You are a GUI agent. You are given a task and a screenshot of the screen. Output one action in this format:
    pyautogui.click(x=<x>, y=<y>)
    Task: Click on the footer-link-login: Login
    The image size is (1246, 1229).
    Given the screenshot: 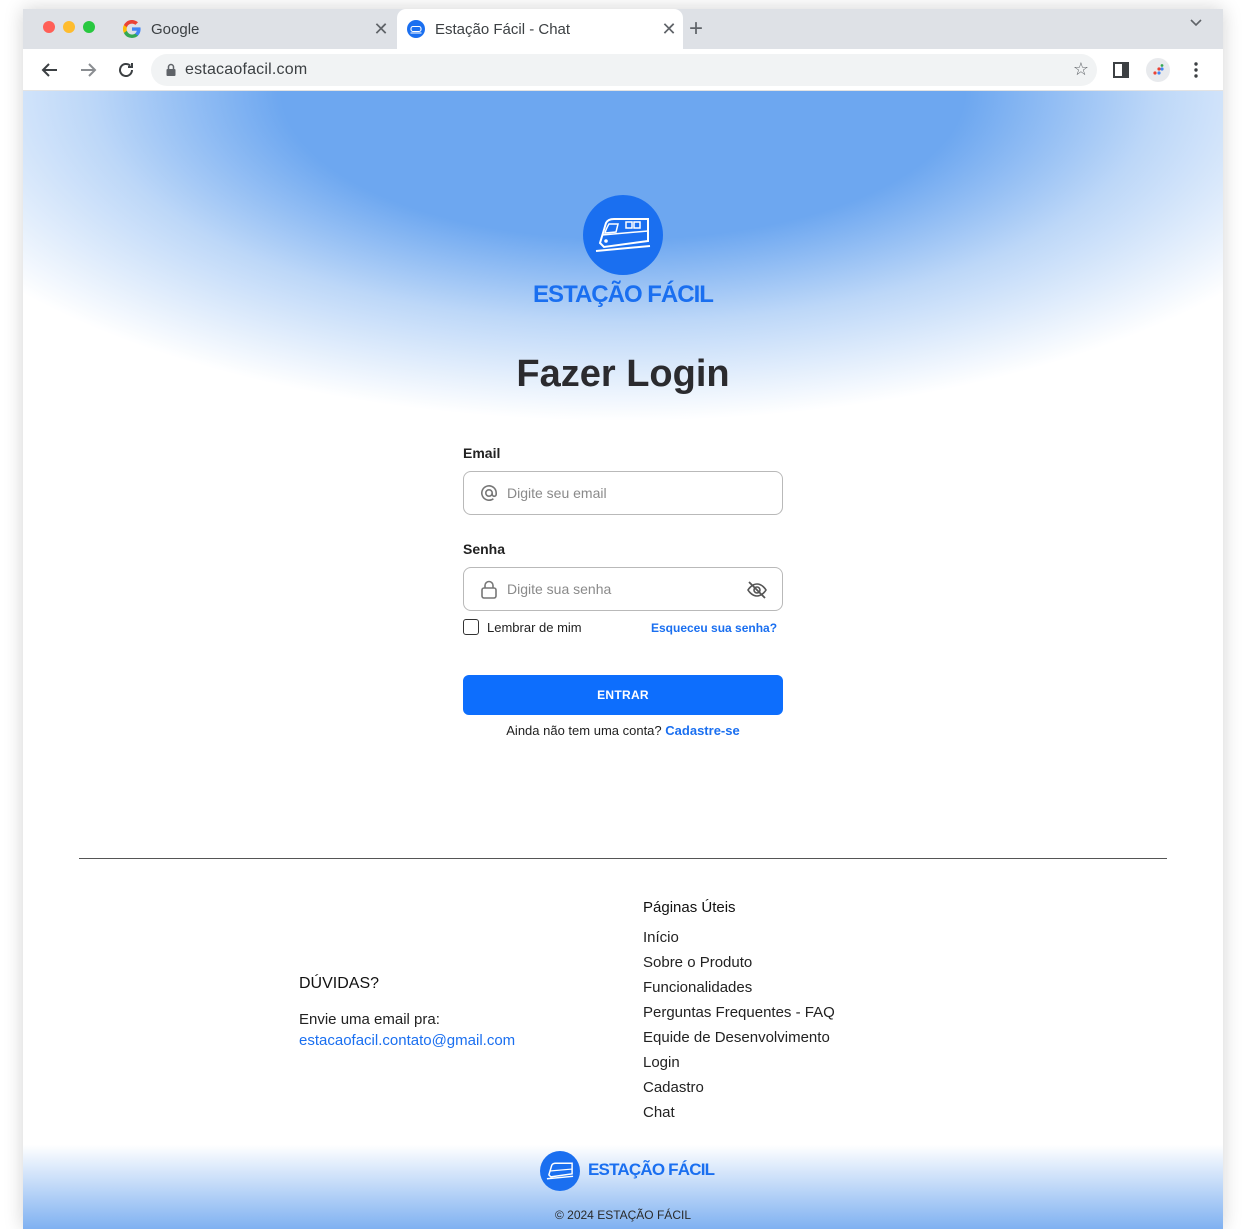 What is the action you would take?
    pyautogui.click(x=739, y=1066)
    